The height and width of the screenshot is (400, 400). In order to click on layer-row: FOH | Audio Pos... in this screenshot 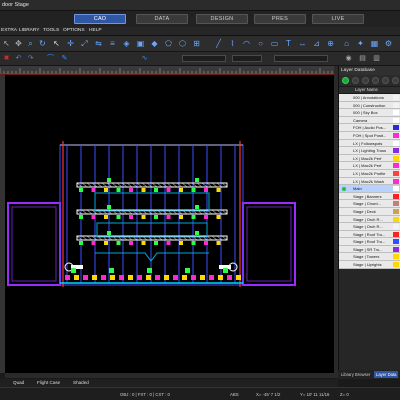, I will do `click(369, 128)`.